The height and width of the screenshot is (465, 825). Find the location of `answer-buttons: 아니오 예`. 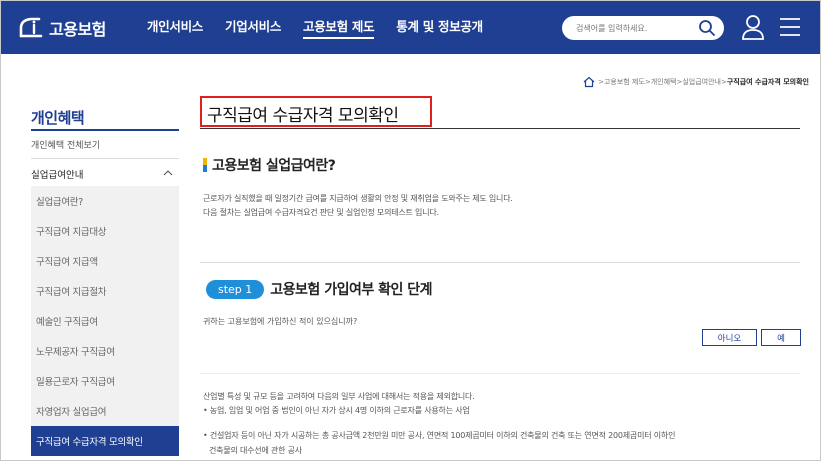

answer-buttons: 아니오 예 is located at coordinates (751, 337).